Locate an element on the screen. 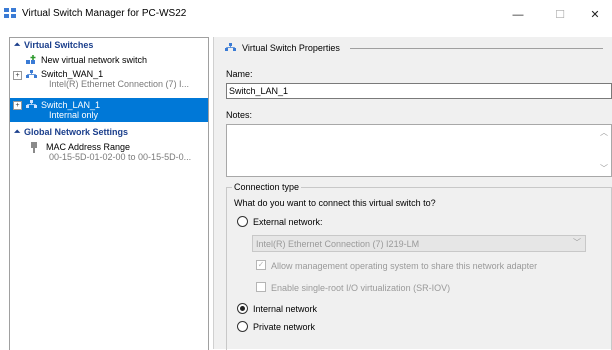 This screenshot has width=612, height=350. scroll-down-icon: ﹀ is located at coordinates (604, 168).